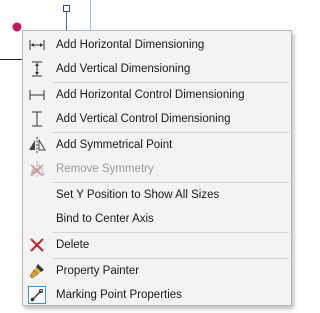 This screenshot has width=320, height=313. I want to click on menu-item-set-y-position: Set Y Position to Show All Sizes, so click(157, 195).